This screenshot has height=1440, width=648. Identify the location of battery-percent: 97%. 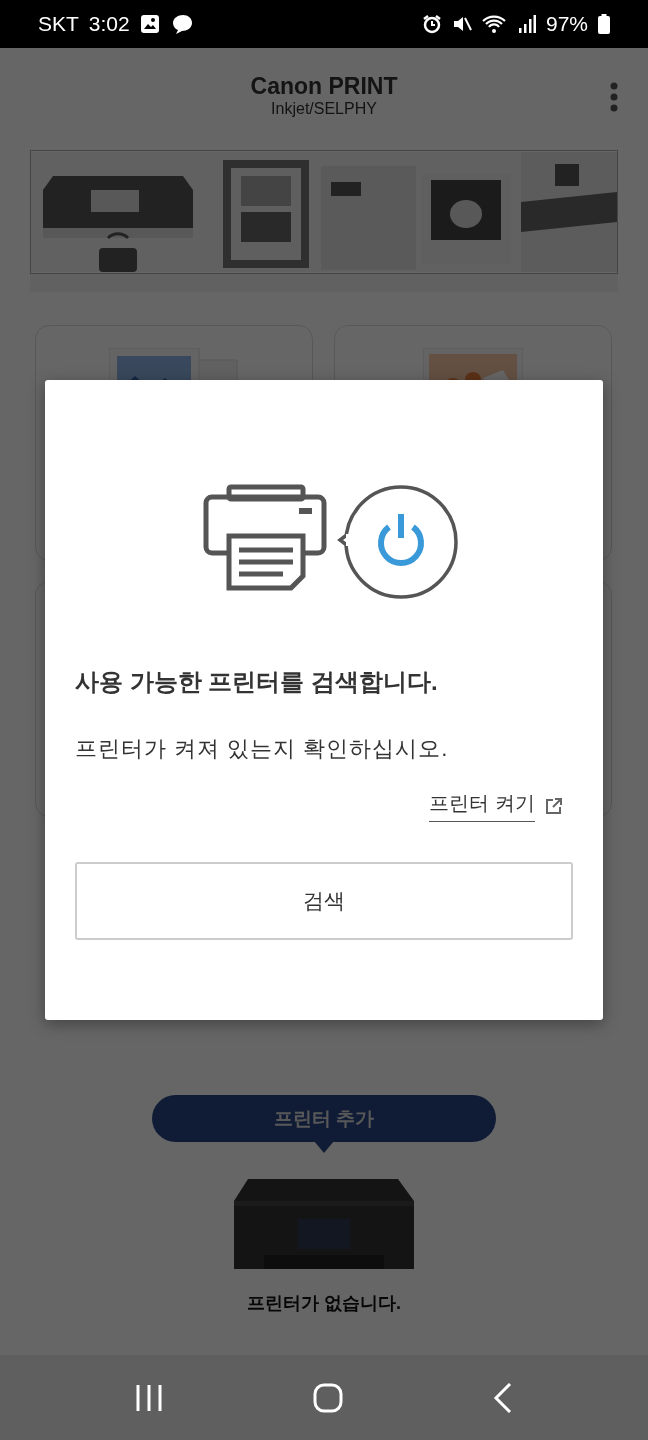
(566, 24).